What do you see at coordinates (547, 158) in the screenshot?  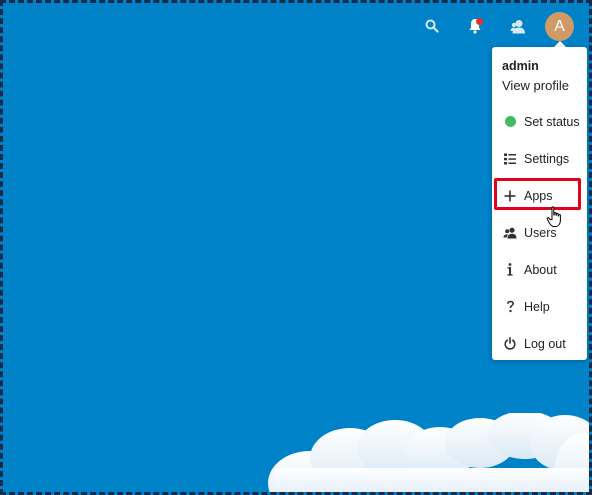 I see `menu-item-label: Settings` at bounding box center [547, 158].